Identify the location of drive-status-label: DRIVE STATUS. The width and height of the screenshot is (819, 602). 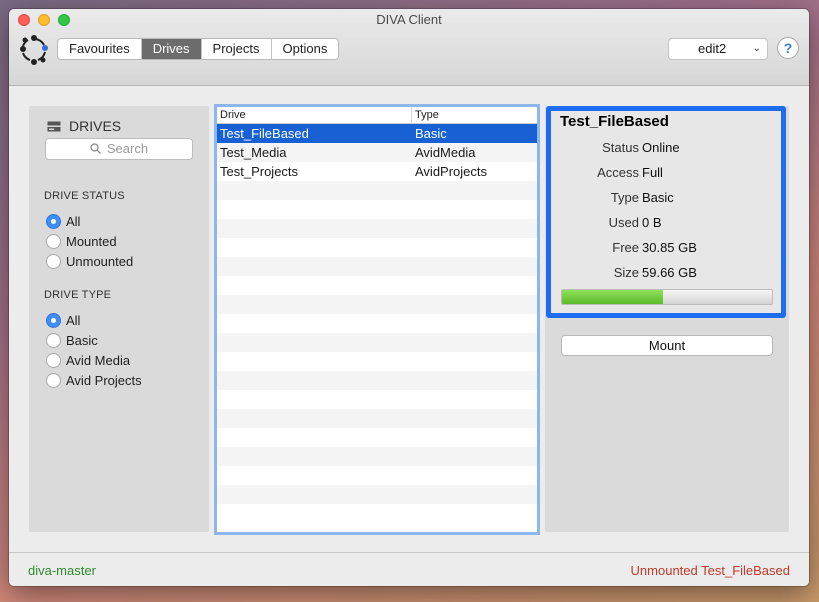
(84, 196).